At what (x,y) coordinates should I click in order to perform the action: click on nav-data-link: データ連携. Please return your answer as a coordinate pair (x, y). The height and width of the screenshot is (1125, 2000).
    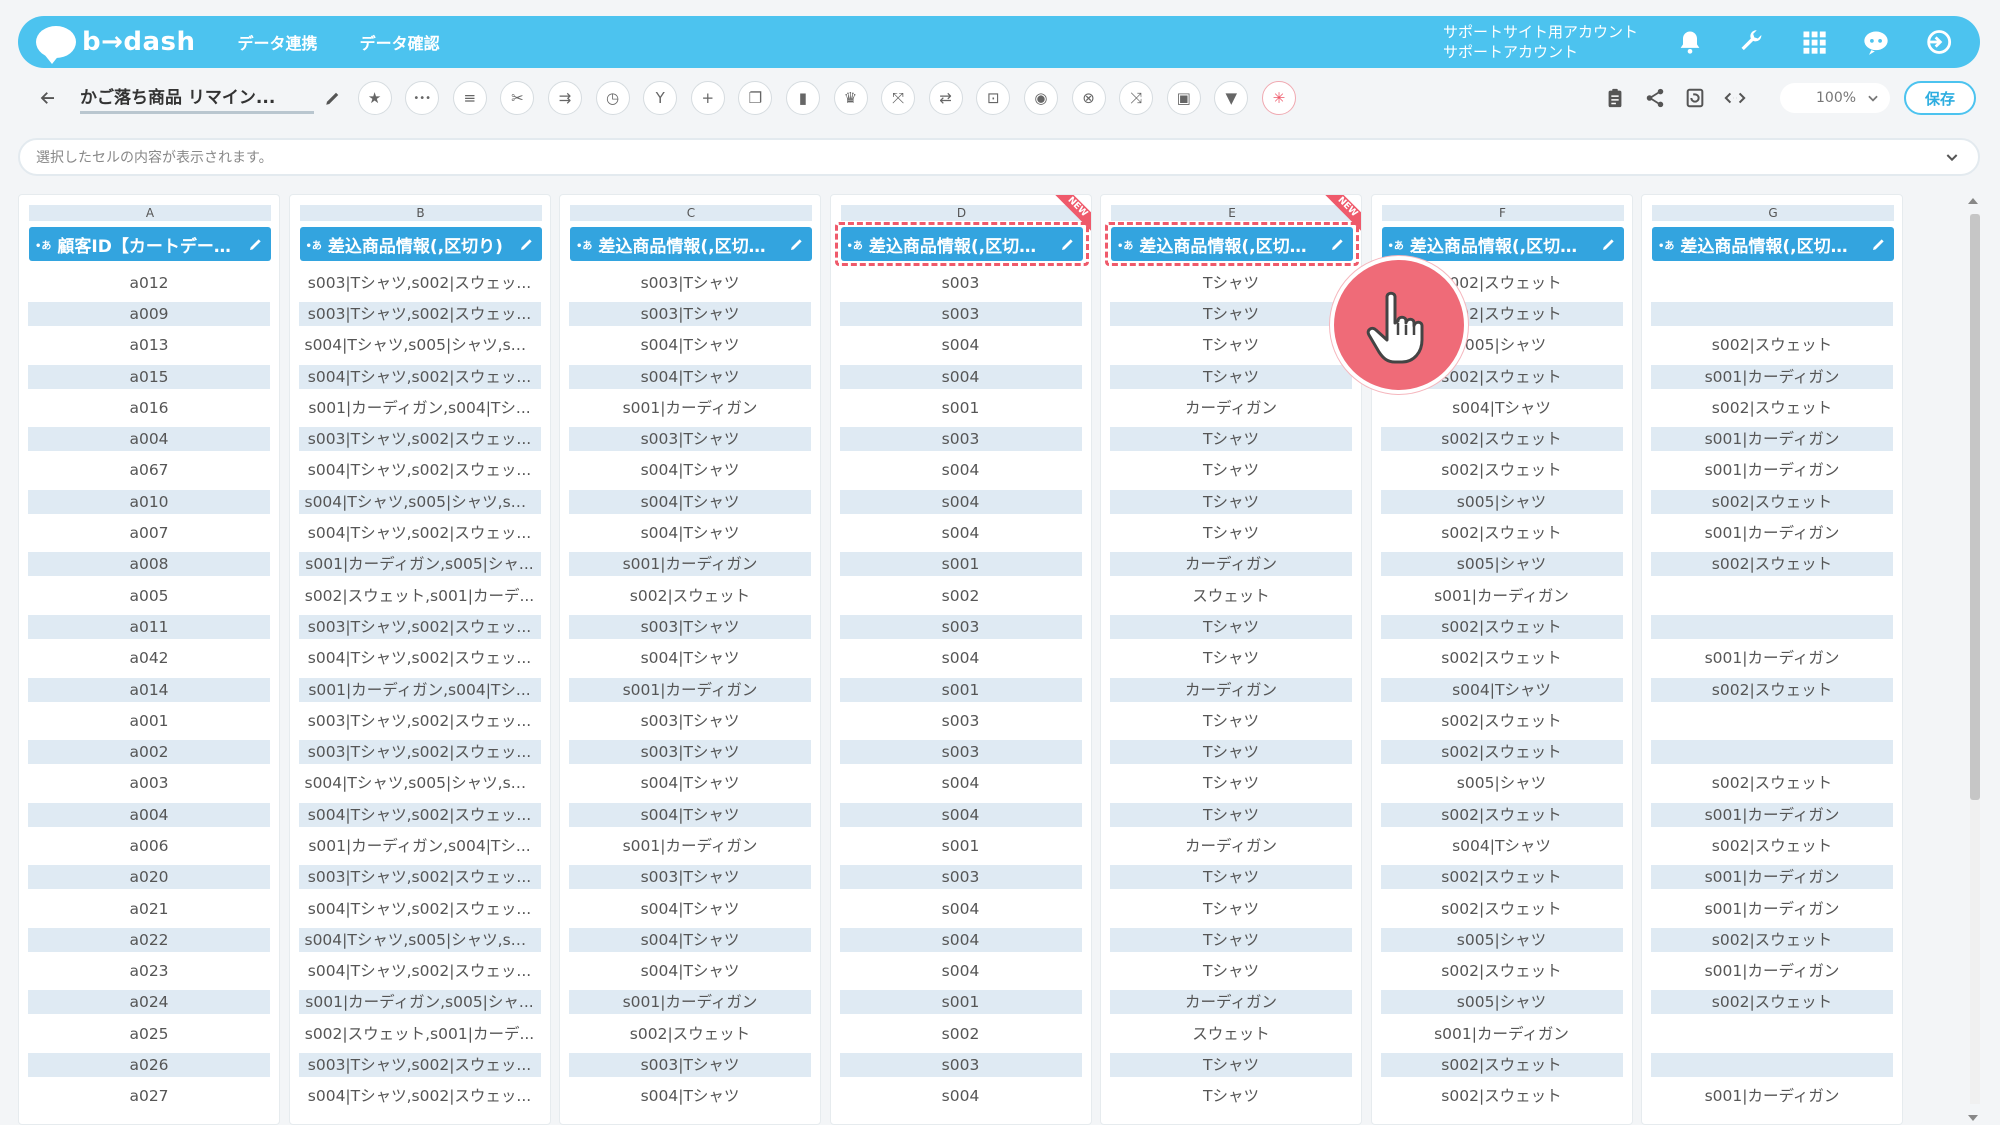
    Looking at the image, I should click on (278, 42).